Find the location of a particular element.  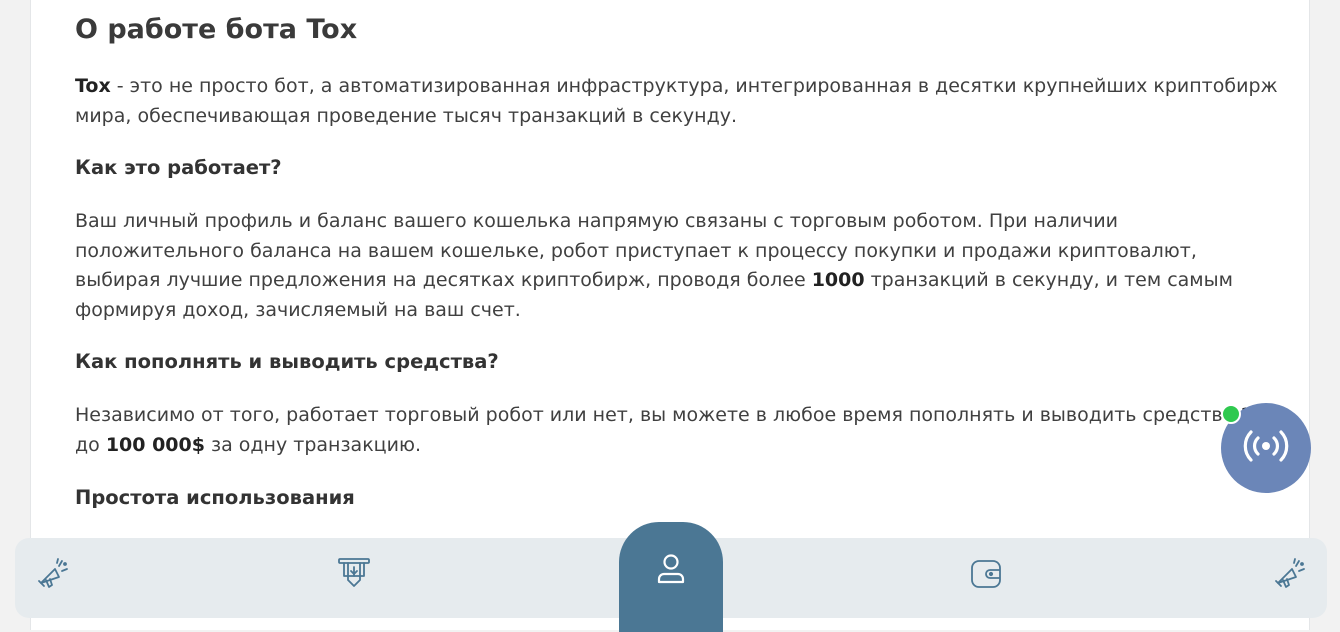

broadcast-icon is located at coordinates (1266, 448).